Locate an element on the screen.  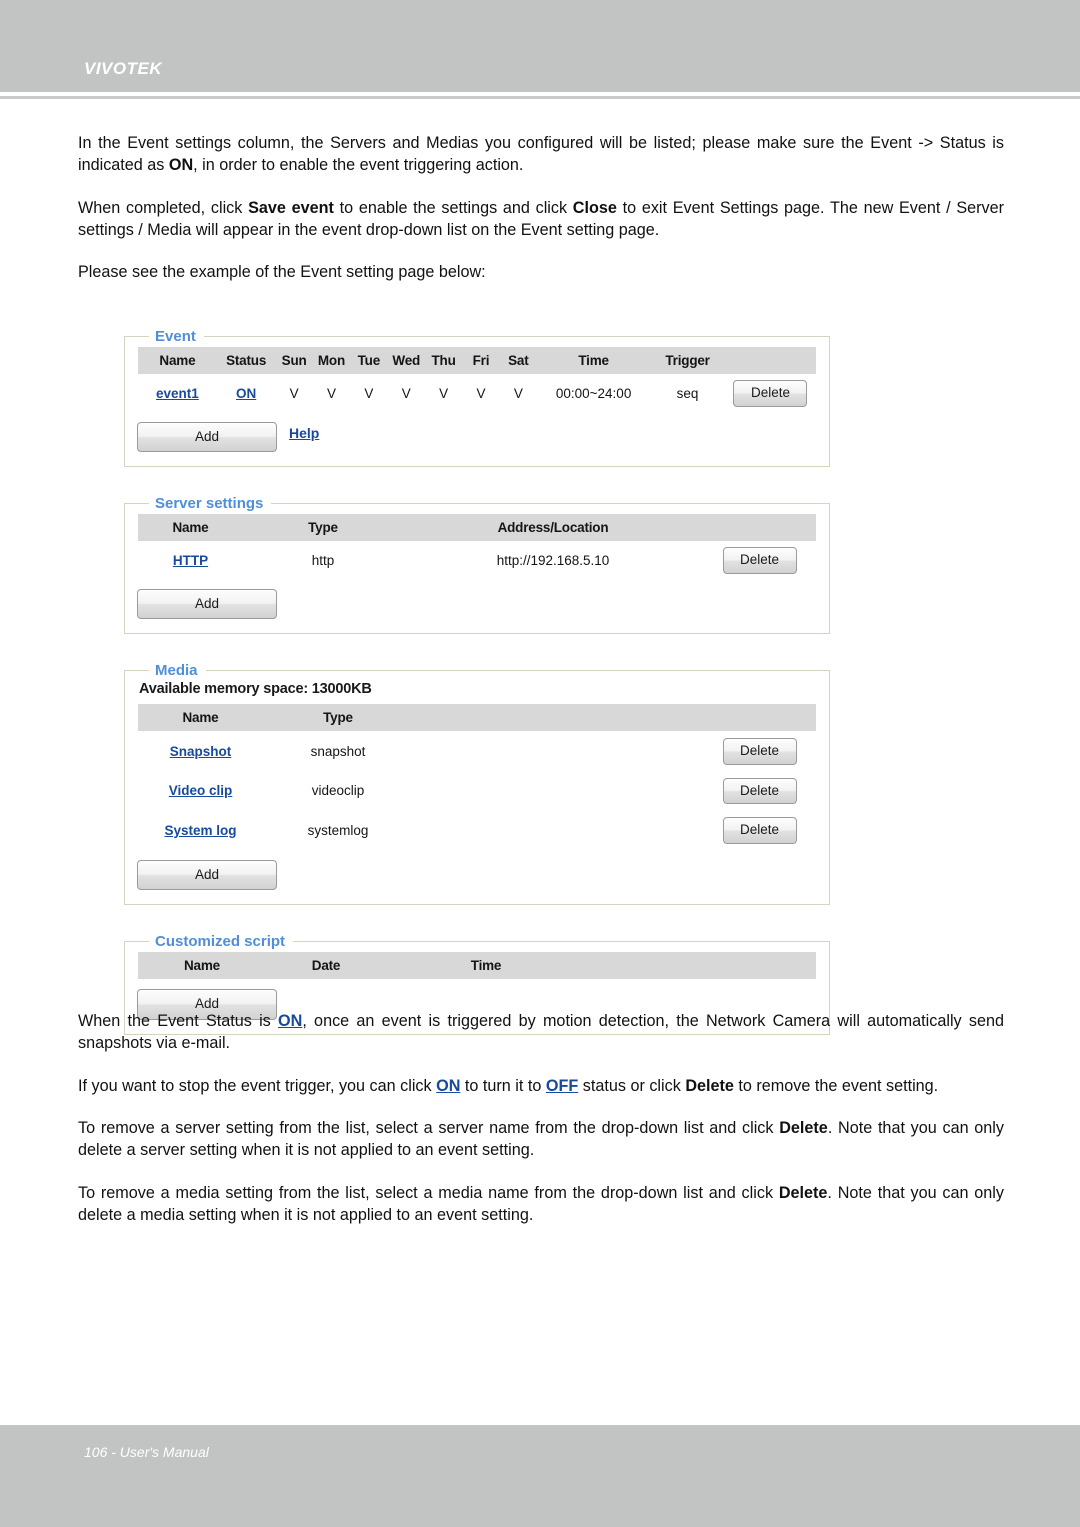
page-footer: 106 - User's Manual is located at coordinates (540, 1476).